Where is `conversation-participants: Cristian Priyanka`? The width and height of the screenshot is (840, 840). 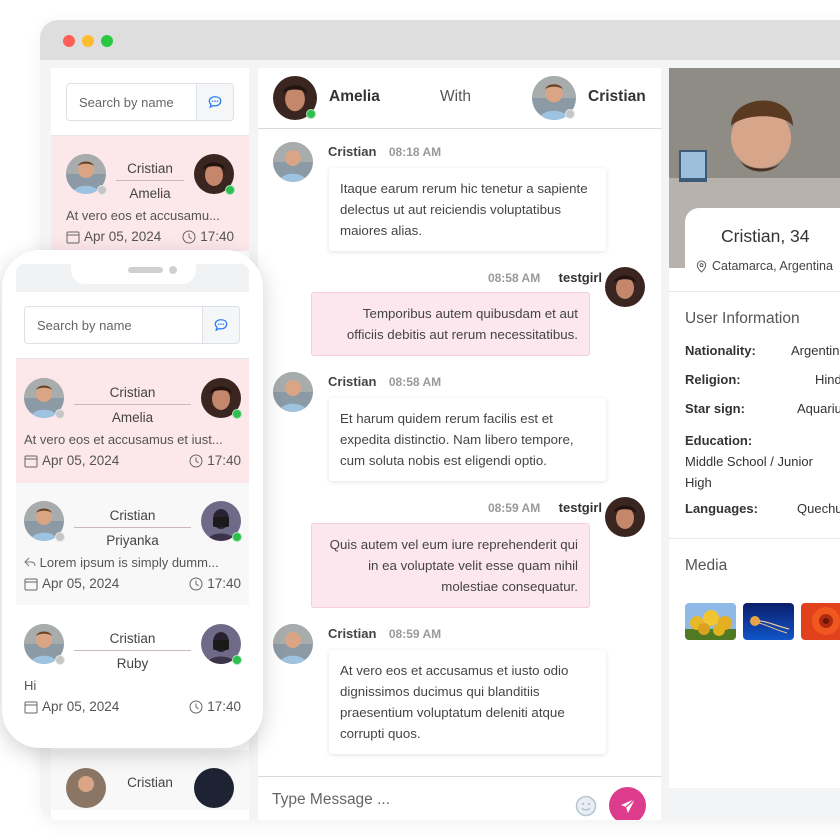
conversation-participants: Cristian Priyanka is located at coordinates (133, 527).